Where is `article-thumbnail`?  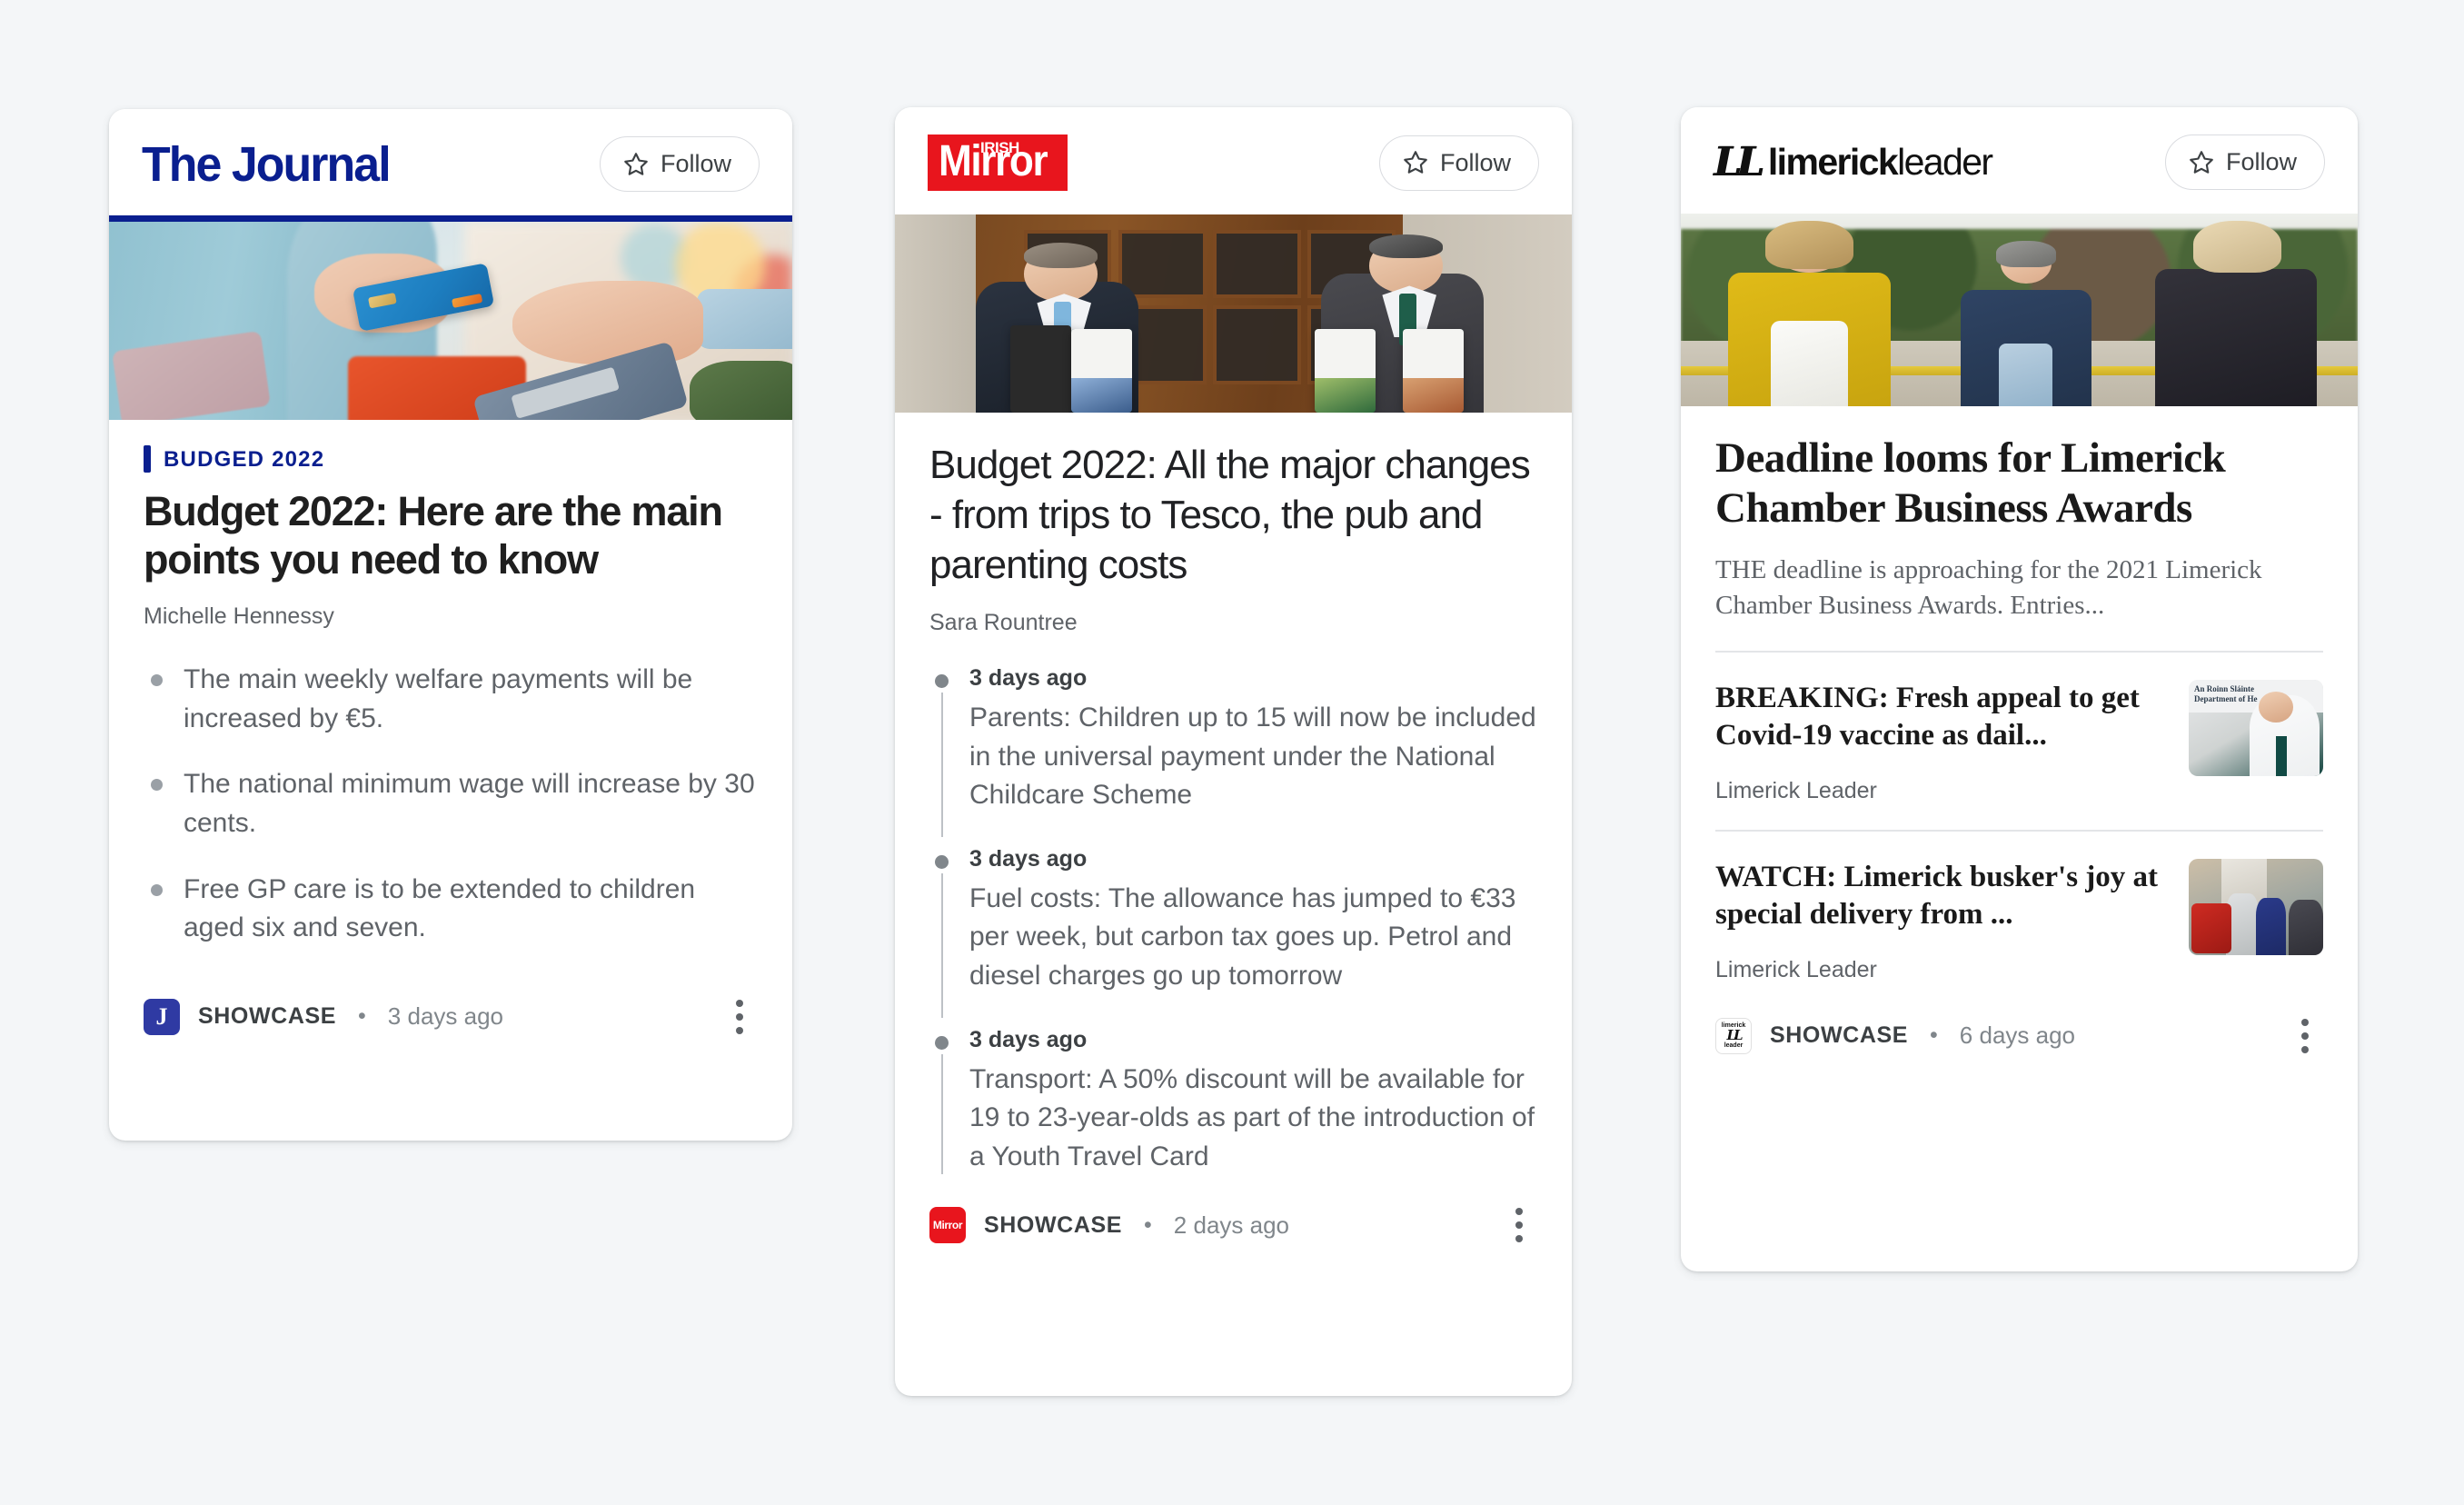
article-thumbnail is located at coordinates (2256, 907).